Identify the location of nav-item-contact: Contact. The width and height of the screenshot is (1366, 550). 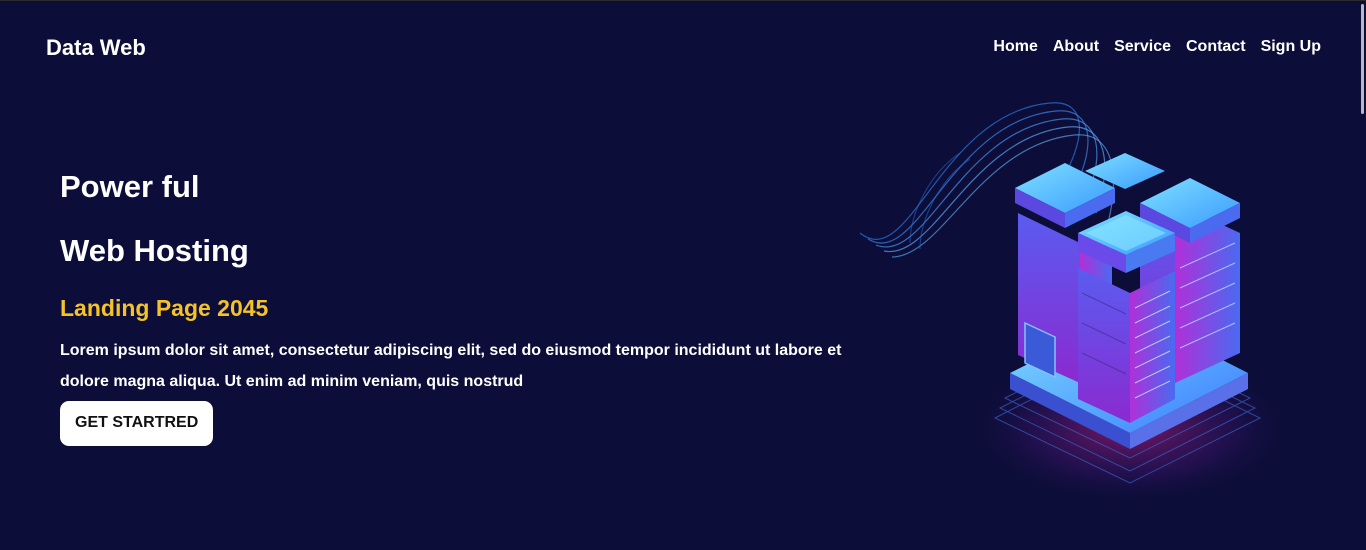
(1216, 47).